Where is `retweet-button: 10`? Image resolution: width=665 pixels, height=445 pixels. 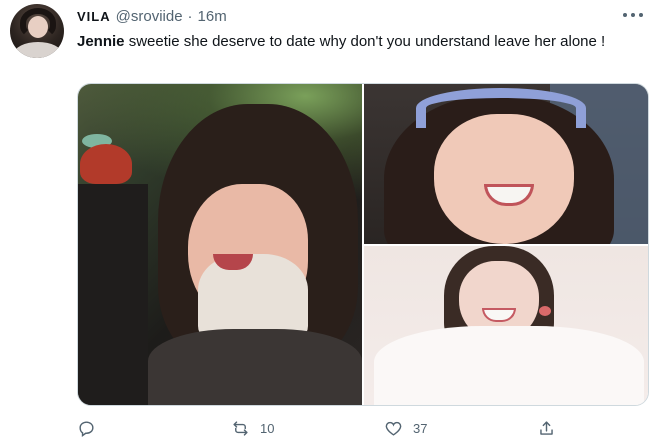 retweet-button: 10 is located at coordinates (252, 428).